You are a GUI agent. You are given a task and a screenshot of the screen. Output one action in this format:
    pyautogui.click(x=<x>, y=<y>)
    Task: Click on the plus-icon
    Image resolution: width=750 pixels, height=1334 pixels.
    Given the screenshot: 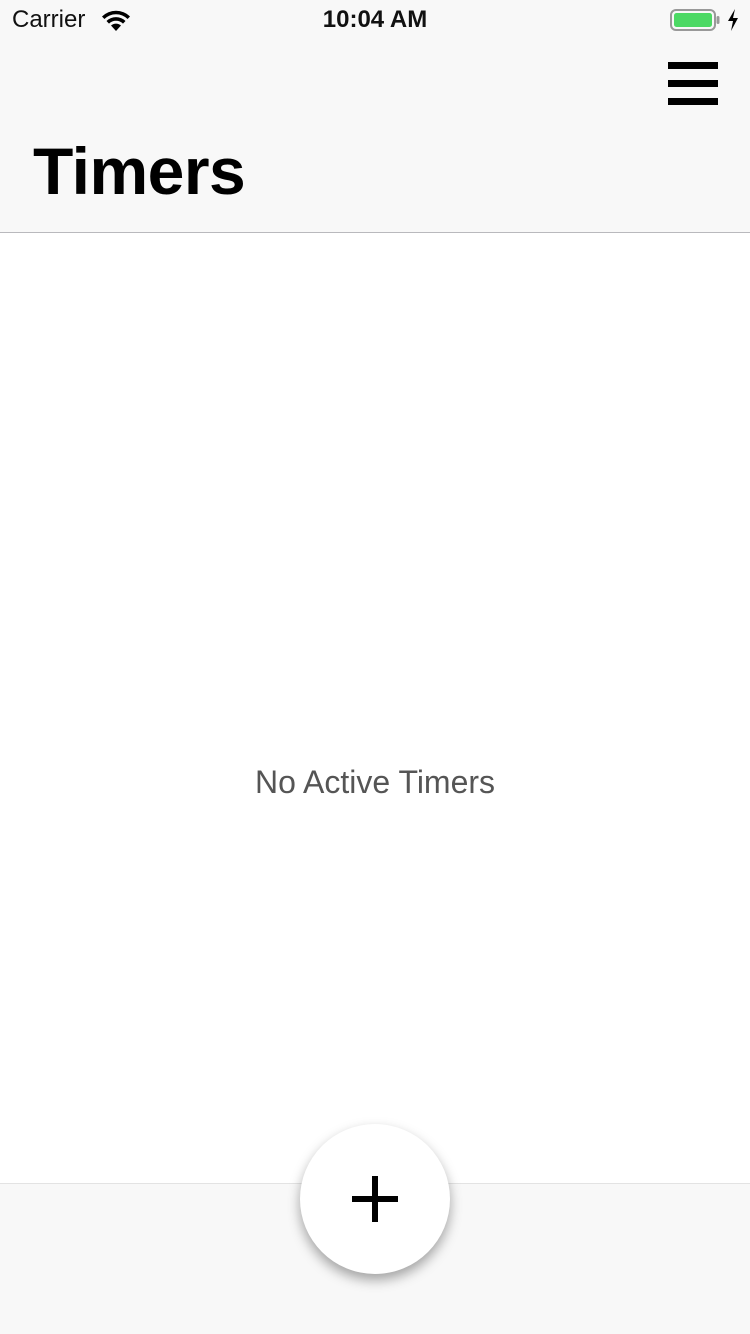 What is the action you would take?
    pyautogui.click(x=375, y=1199)
    